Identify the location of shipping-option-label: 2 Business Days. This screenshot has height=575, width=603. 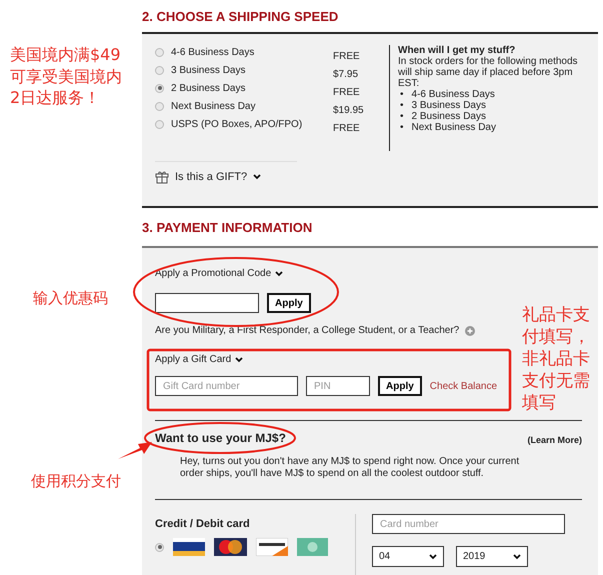
(208, 88).